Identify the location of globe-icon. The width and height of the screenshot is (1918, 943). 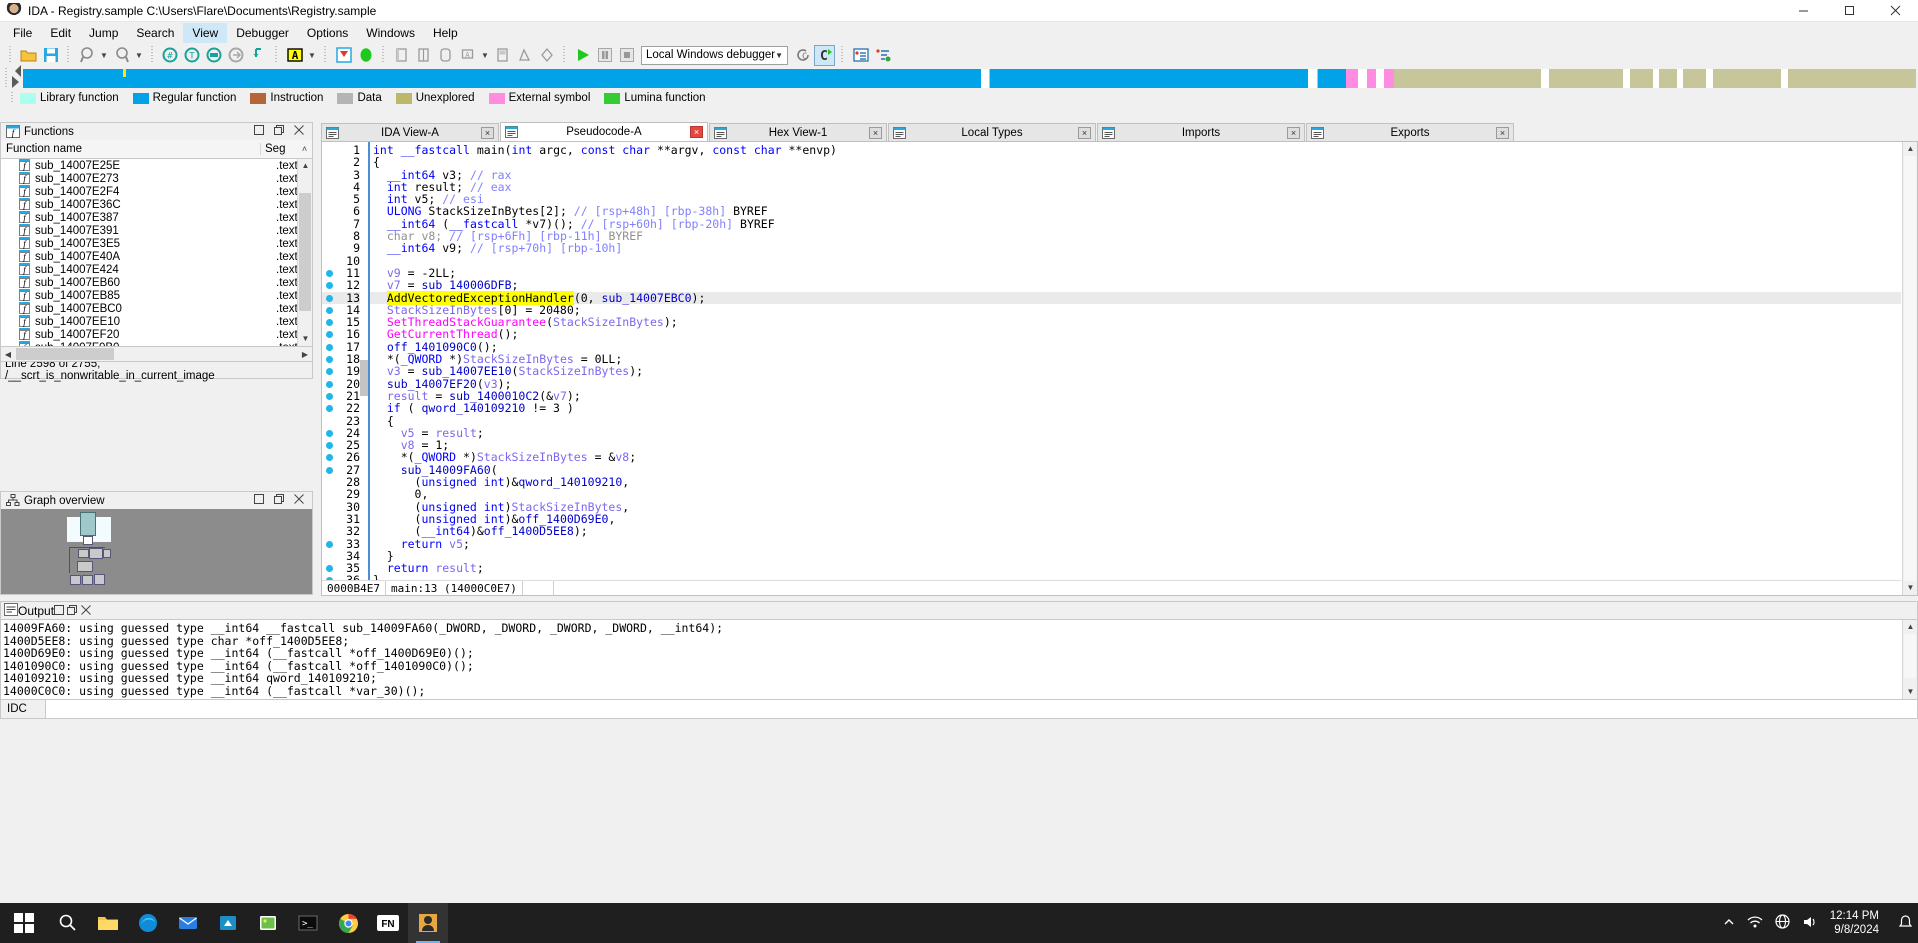
(1782, 923).